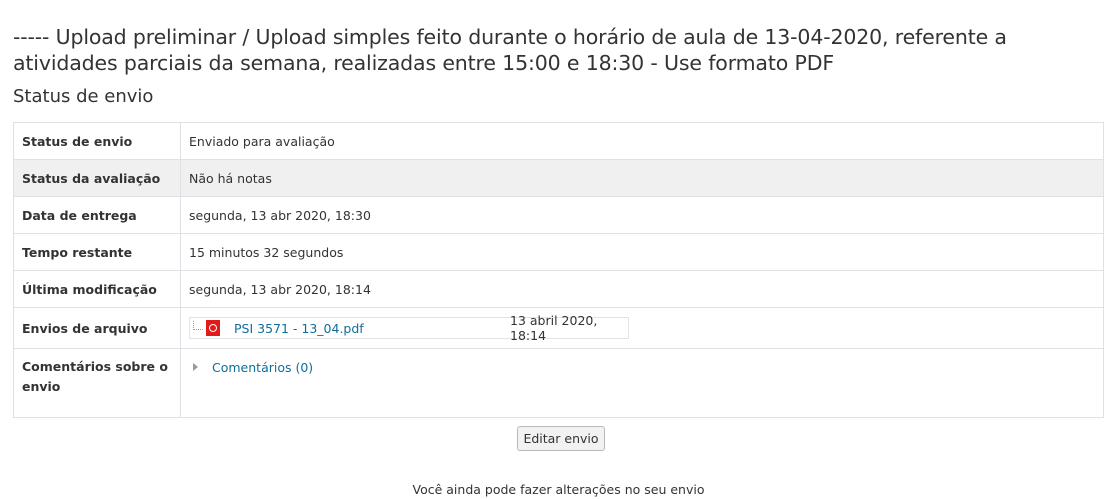  What do you see at coordinates (299, 328) in the screenshot?
I see `file-link: PSI 3571 - 13_04.pdf` at bounding box center [299, 328].